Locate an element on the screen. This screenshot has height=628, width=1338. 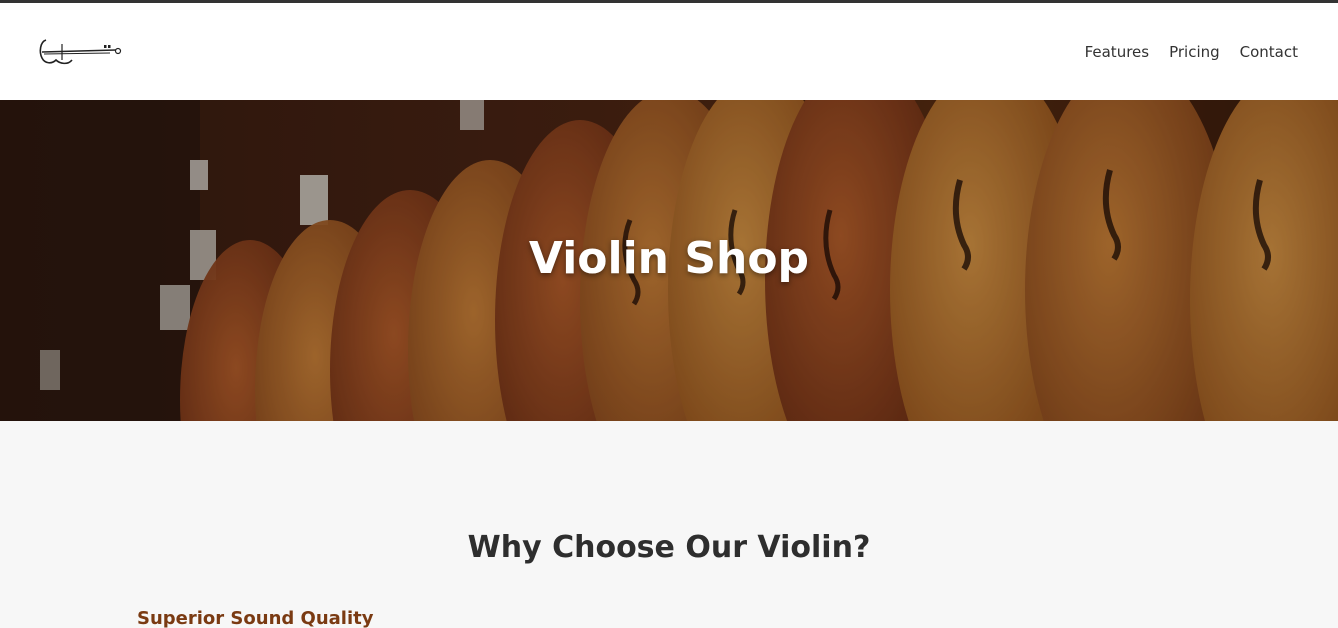
nav-link-pricing: Pricing is located at coordinates (1194, 52).